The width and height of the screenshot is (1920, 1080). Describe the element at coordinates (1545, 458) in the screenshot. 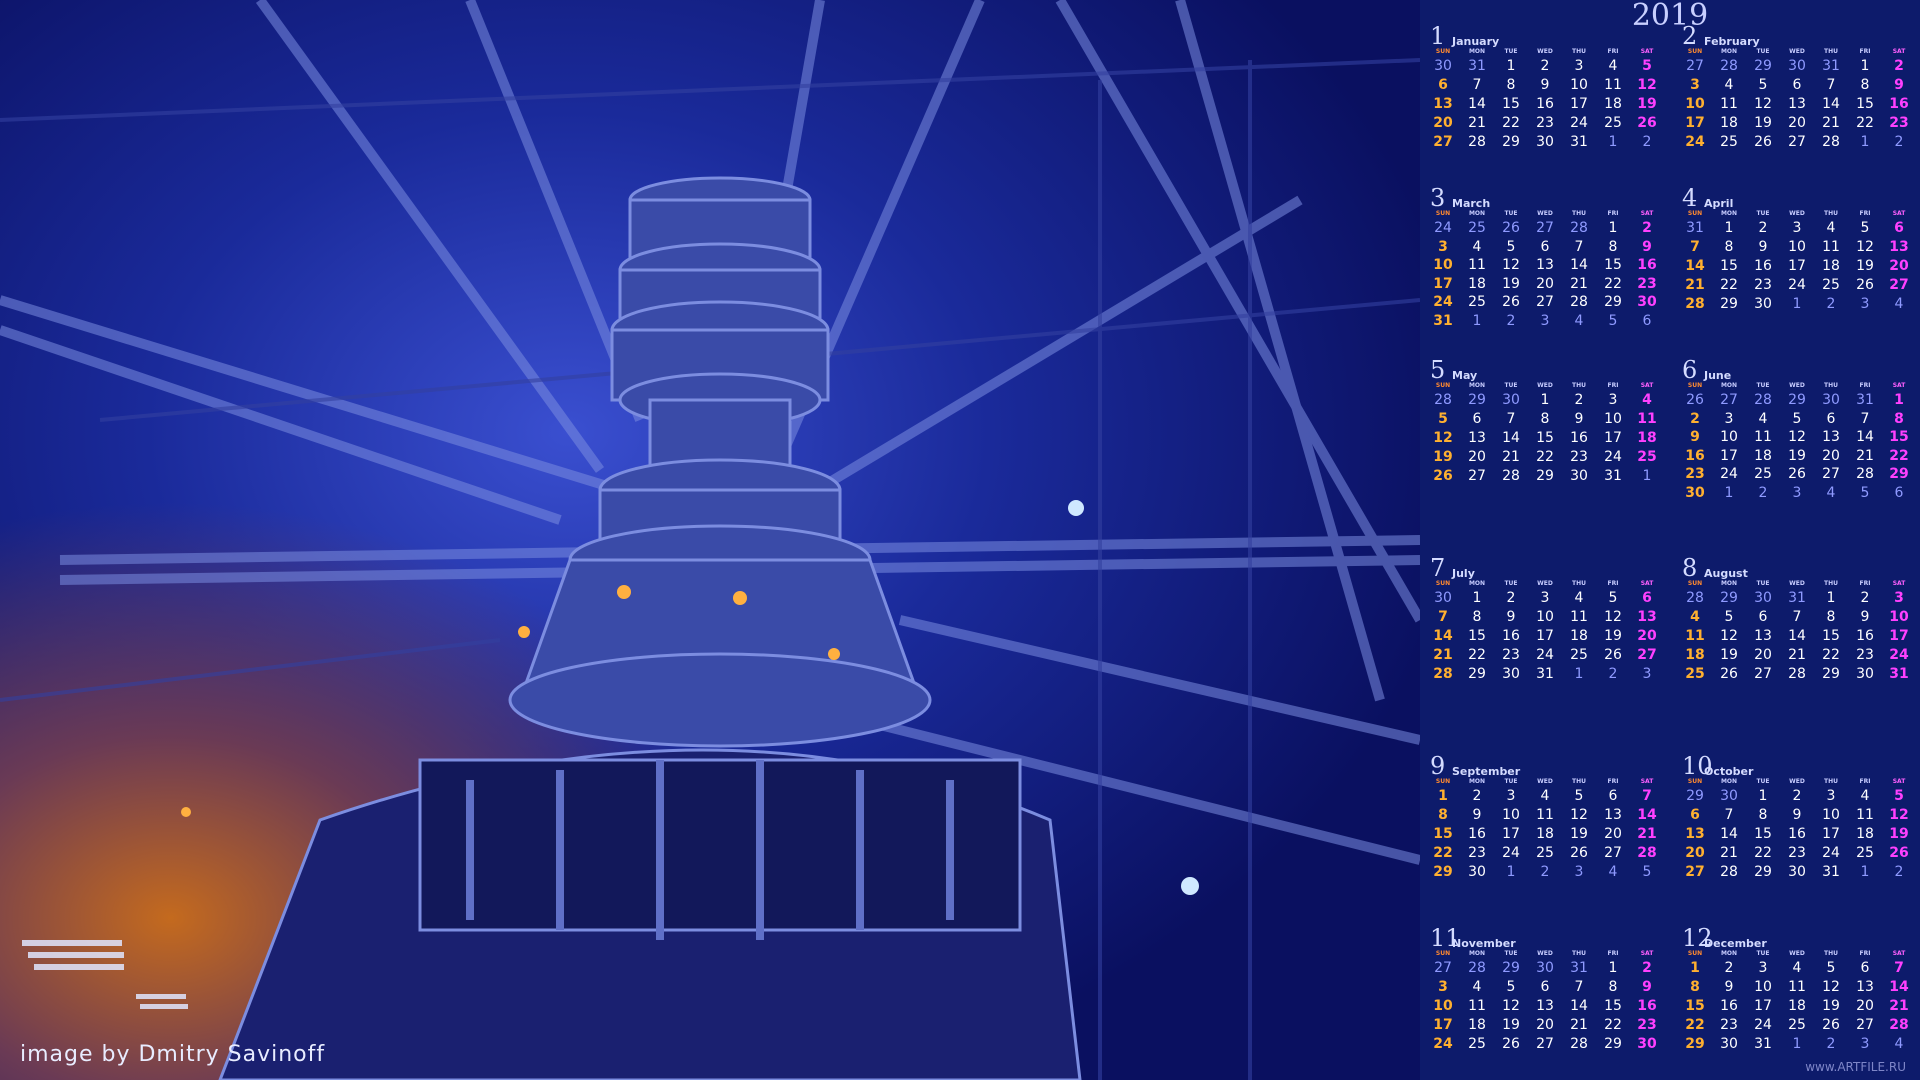

I see `week-row: 19 20 21 22 23 24 25` at that location.